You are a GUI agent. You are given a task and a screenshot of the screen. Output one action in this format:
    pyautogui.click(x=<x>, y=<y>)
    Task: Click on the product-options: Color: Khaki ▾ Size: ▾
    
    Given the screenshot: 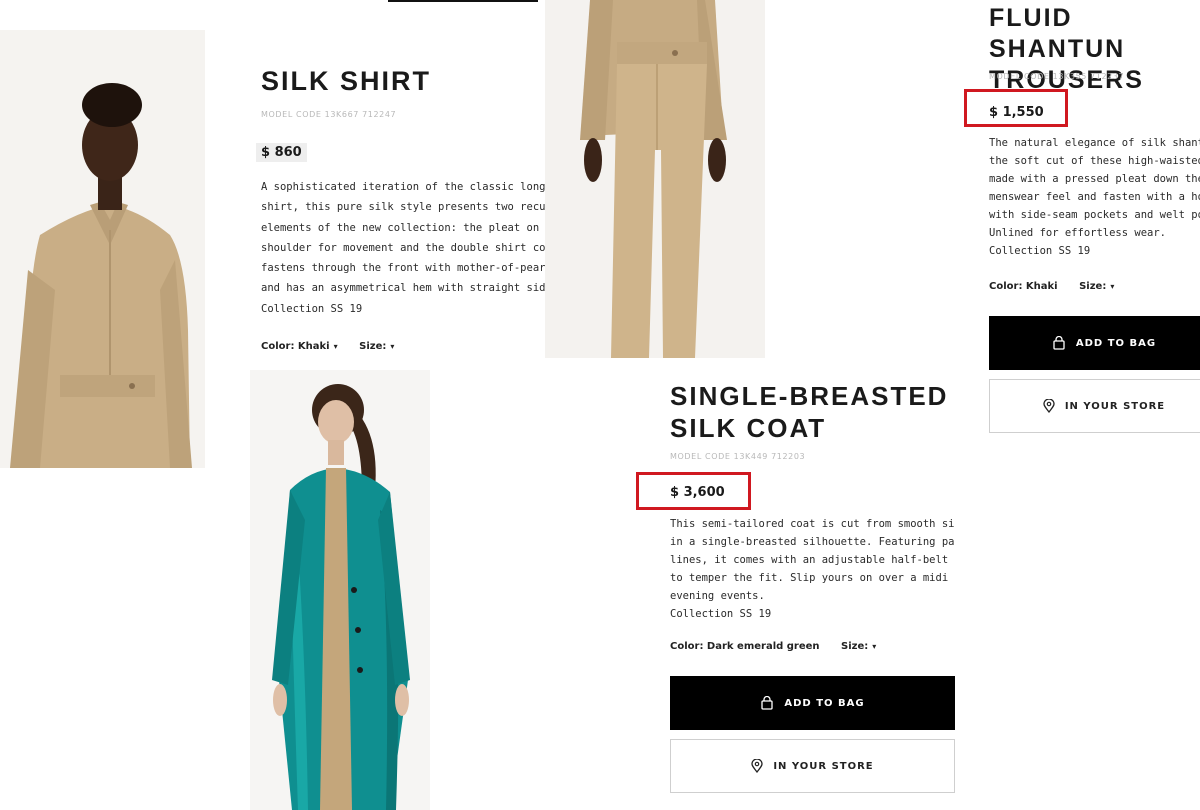 What is the action you would take?
    pyautogui.click(x=336, y=346)
    